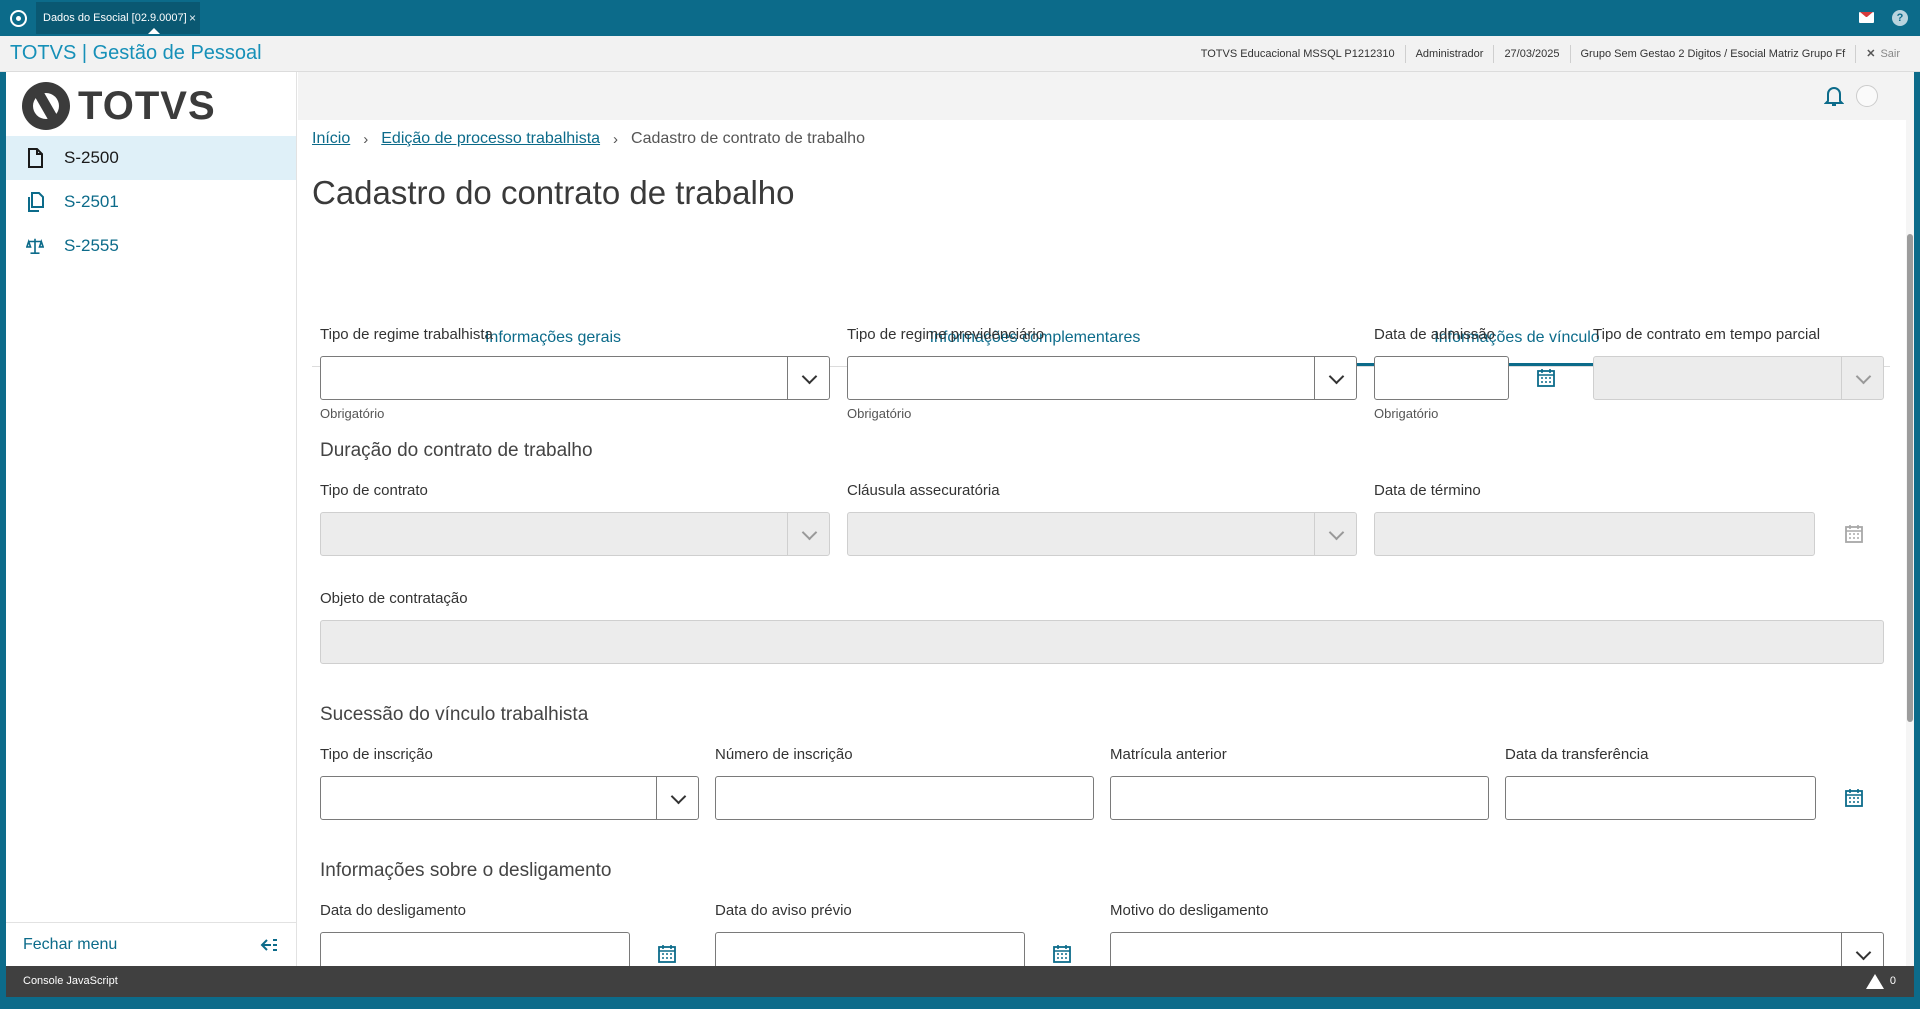 This screenshot has width=1920, height=1009. Describe the element at coordinates (1102, 534) in the screenshot. I see `clausula-select` at that location.